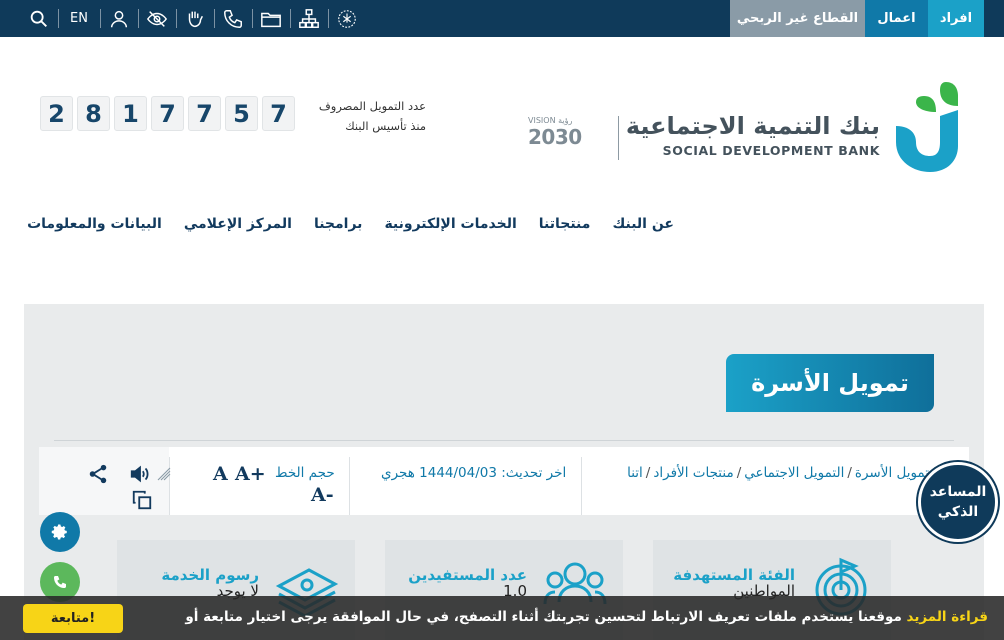 The image size is (1004, 640). What do you see at coordinates (958, 502) in the screenshot?
I see `smart-assistant-button: المساعد الذكي` at bounding box center [958, 502].